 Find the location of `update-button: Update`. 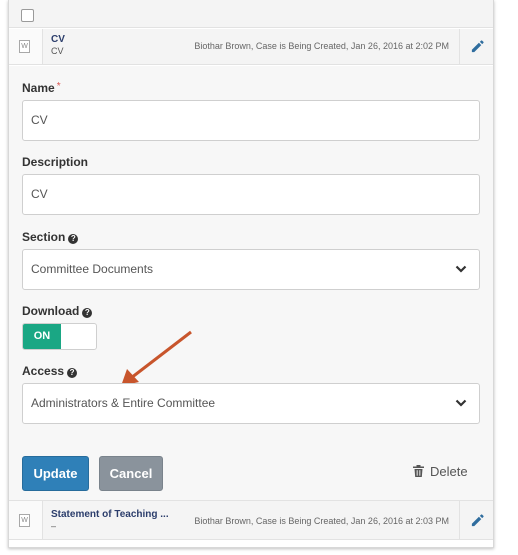

update-button: Update is located at coordinates (55, 473).